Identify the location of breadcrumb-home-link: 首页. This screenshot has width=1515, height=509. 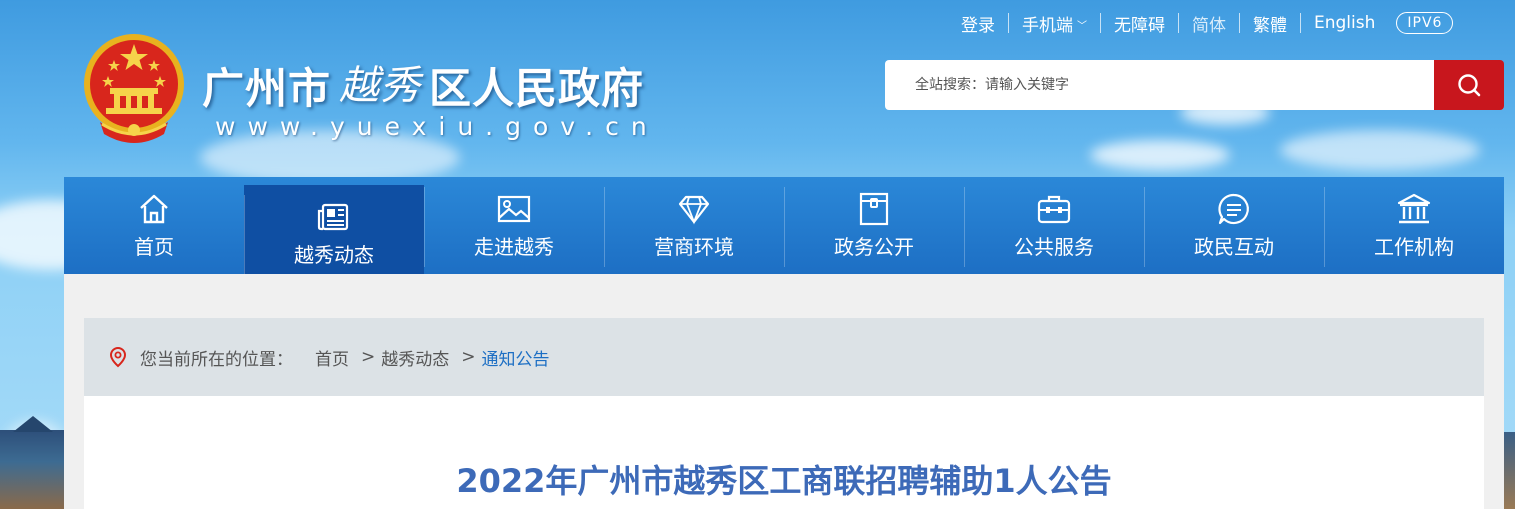
(332, 357).